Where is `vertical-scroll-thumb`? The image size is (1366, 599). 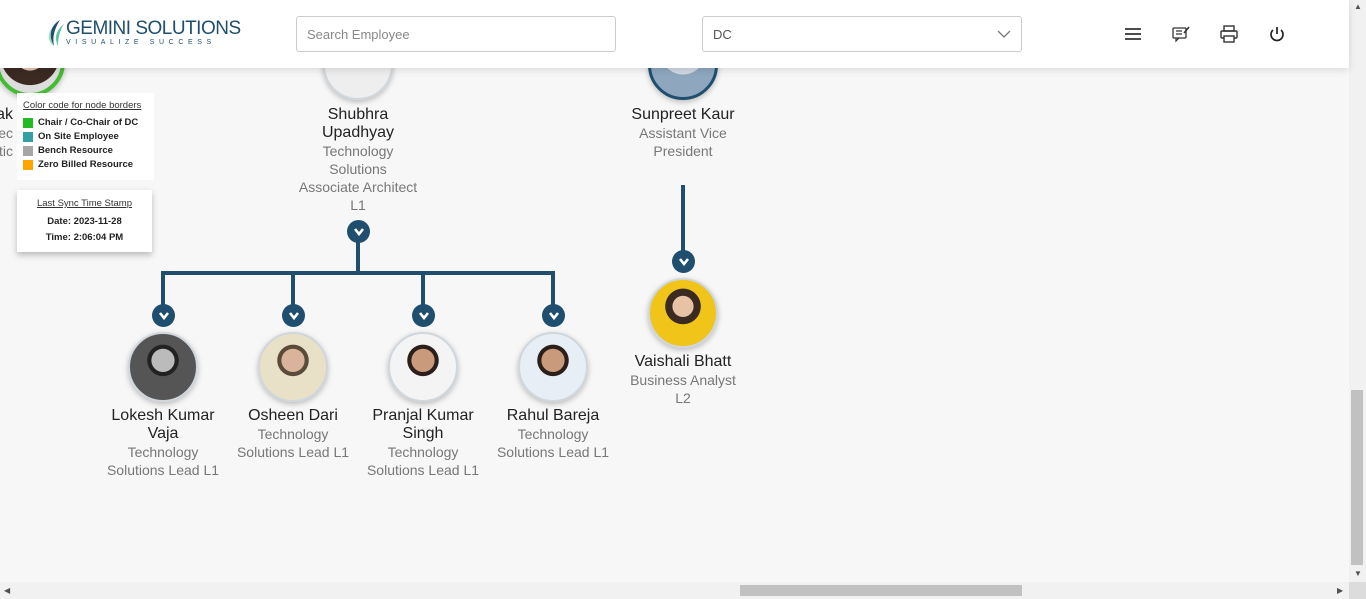 vertical-scroll-thumb is located at coordinates (1357, 477).